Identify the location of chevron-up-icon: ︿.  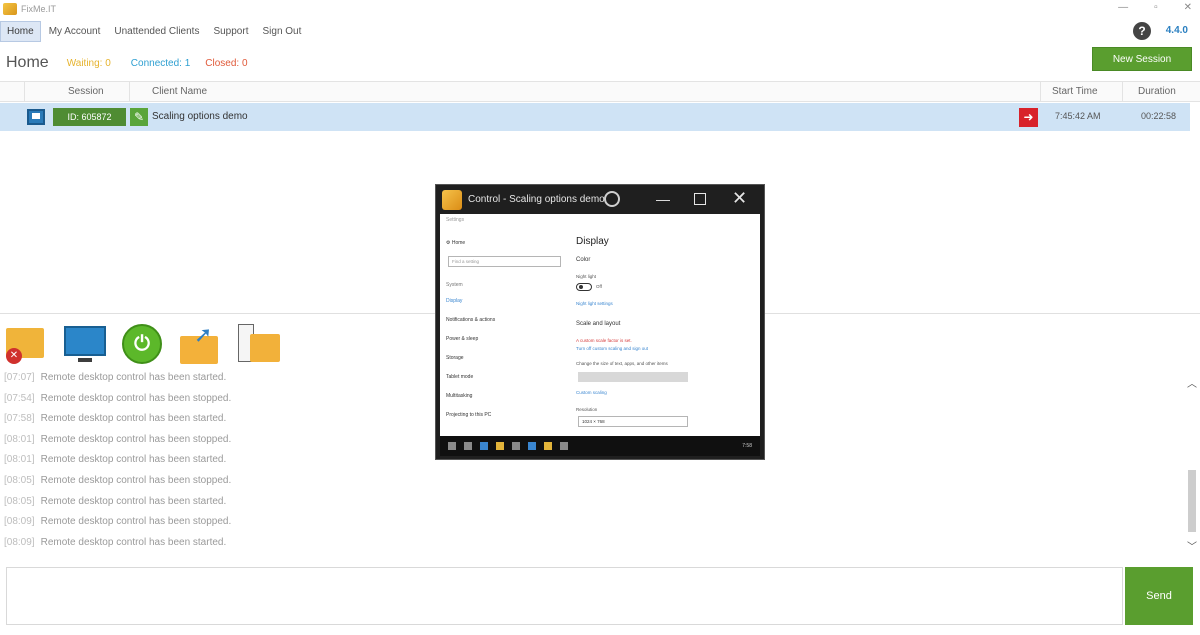
(1192, 382).